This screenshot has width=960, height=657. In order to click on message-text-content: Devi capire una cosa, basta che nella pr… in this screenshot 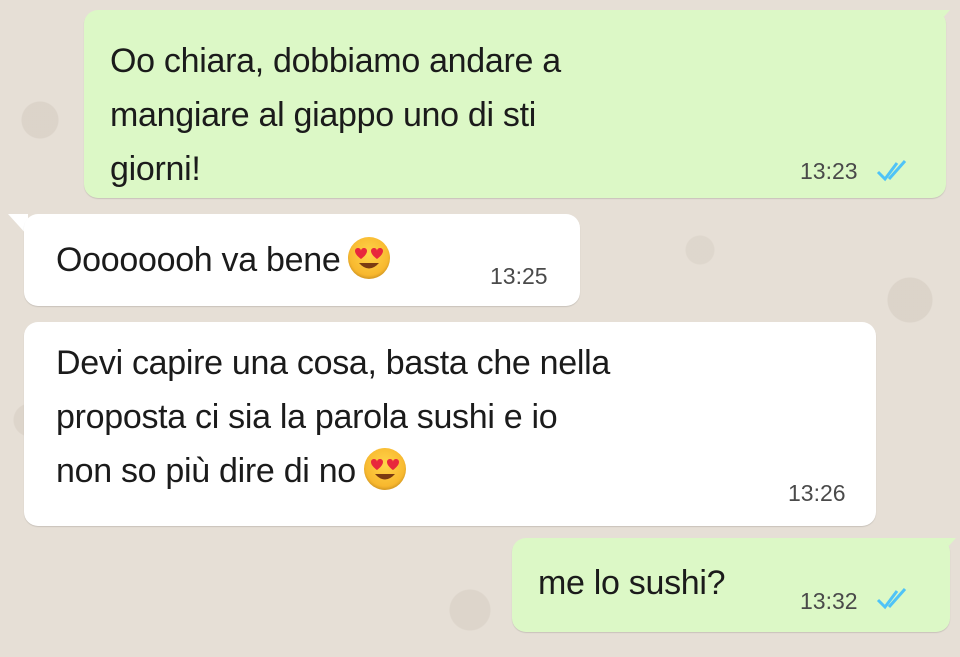, I will do `click(333, 417)`.